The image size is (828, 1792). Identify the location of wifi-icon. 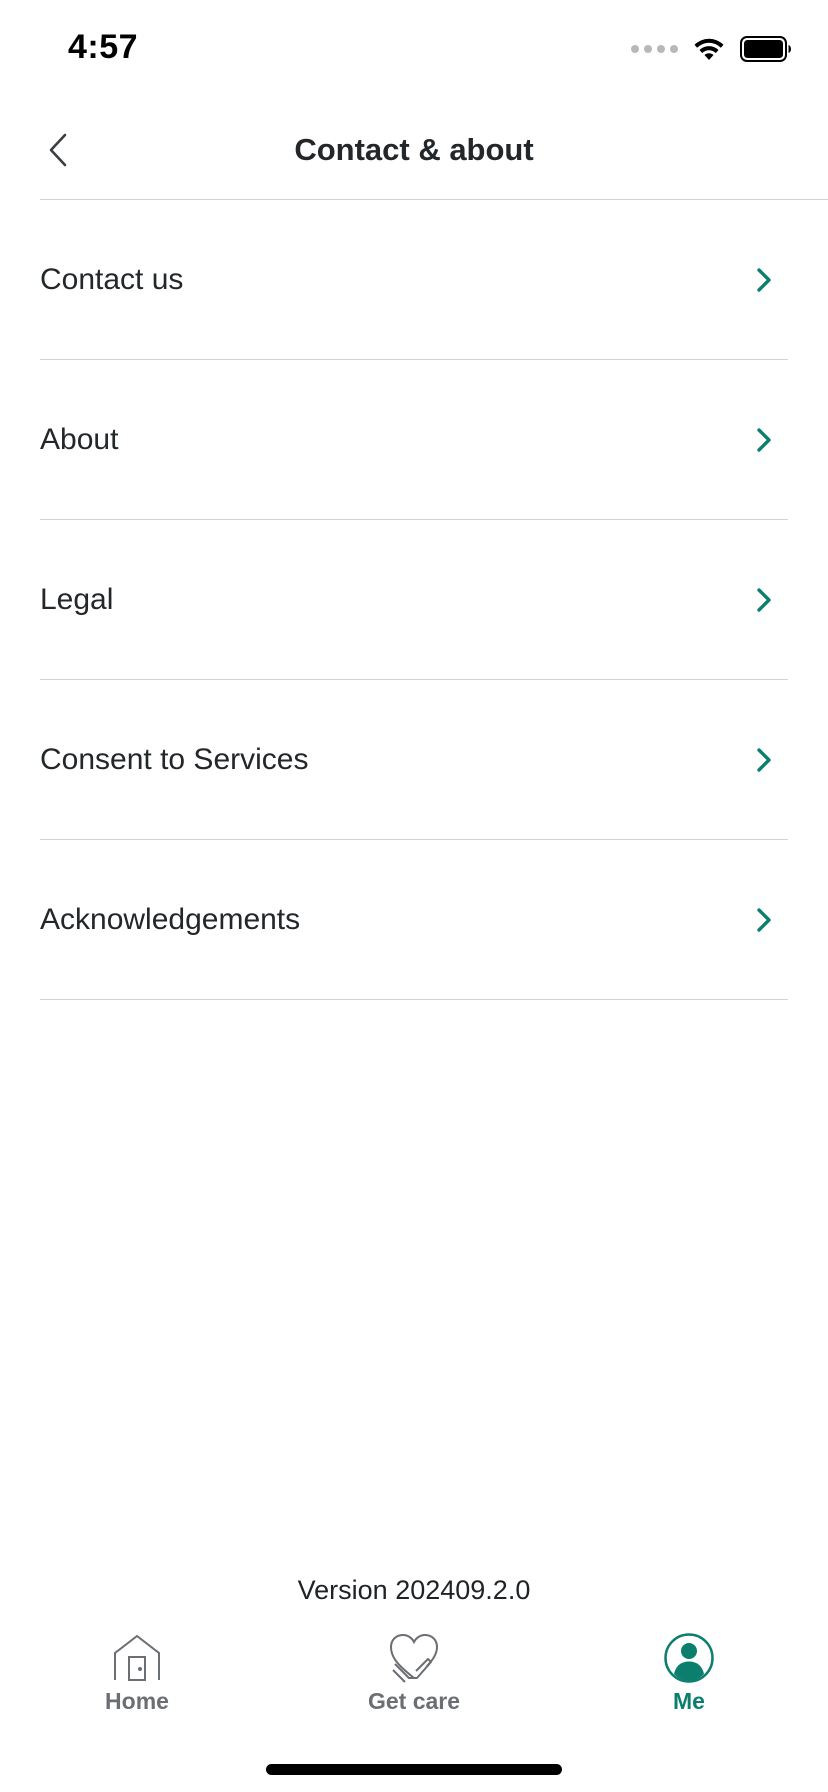
(709, 49).